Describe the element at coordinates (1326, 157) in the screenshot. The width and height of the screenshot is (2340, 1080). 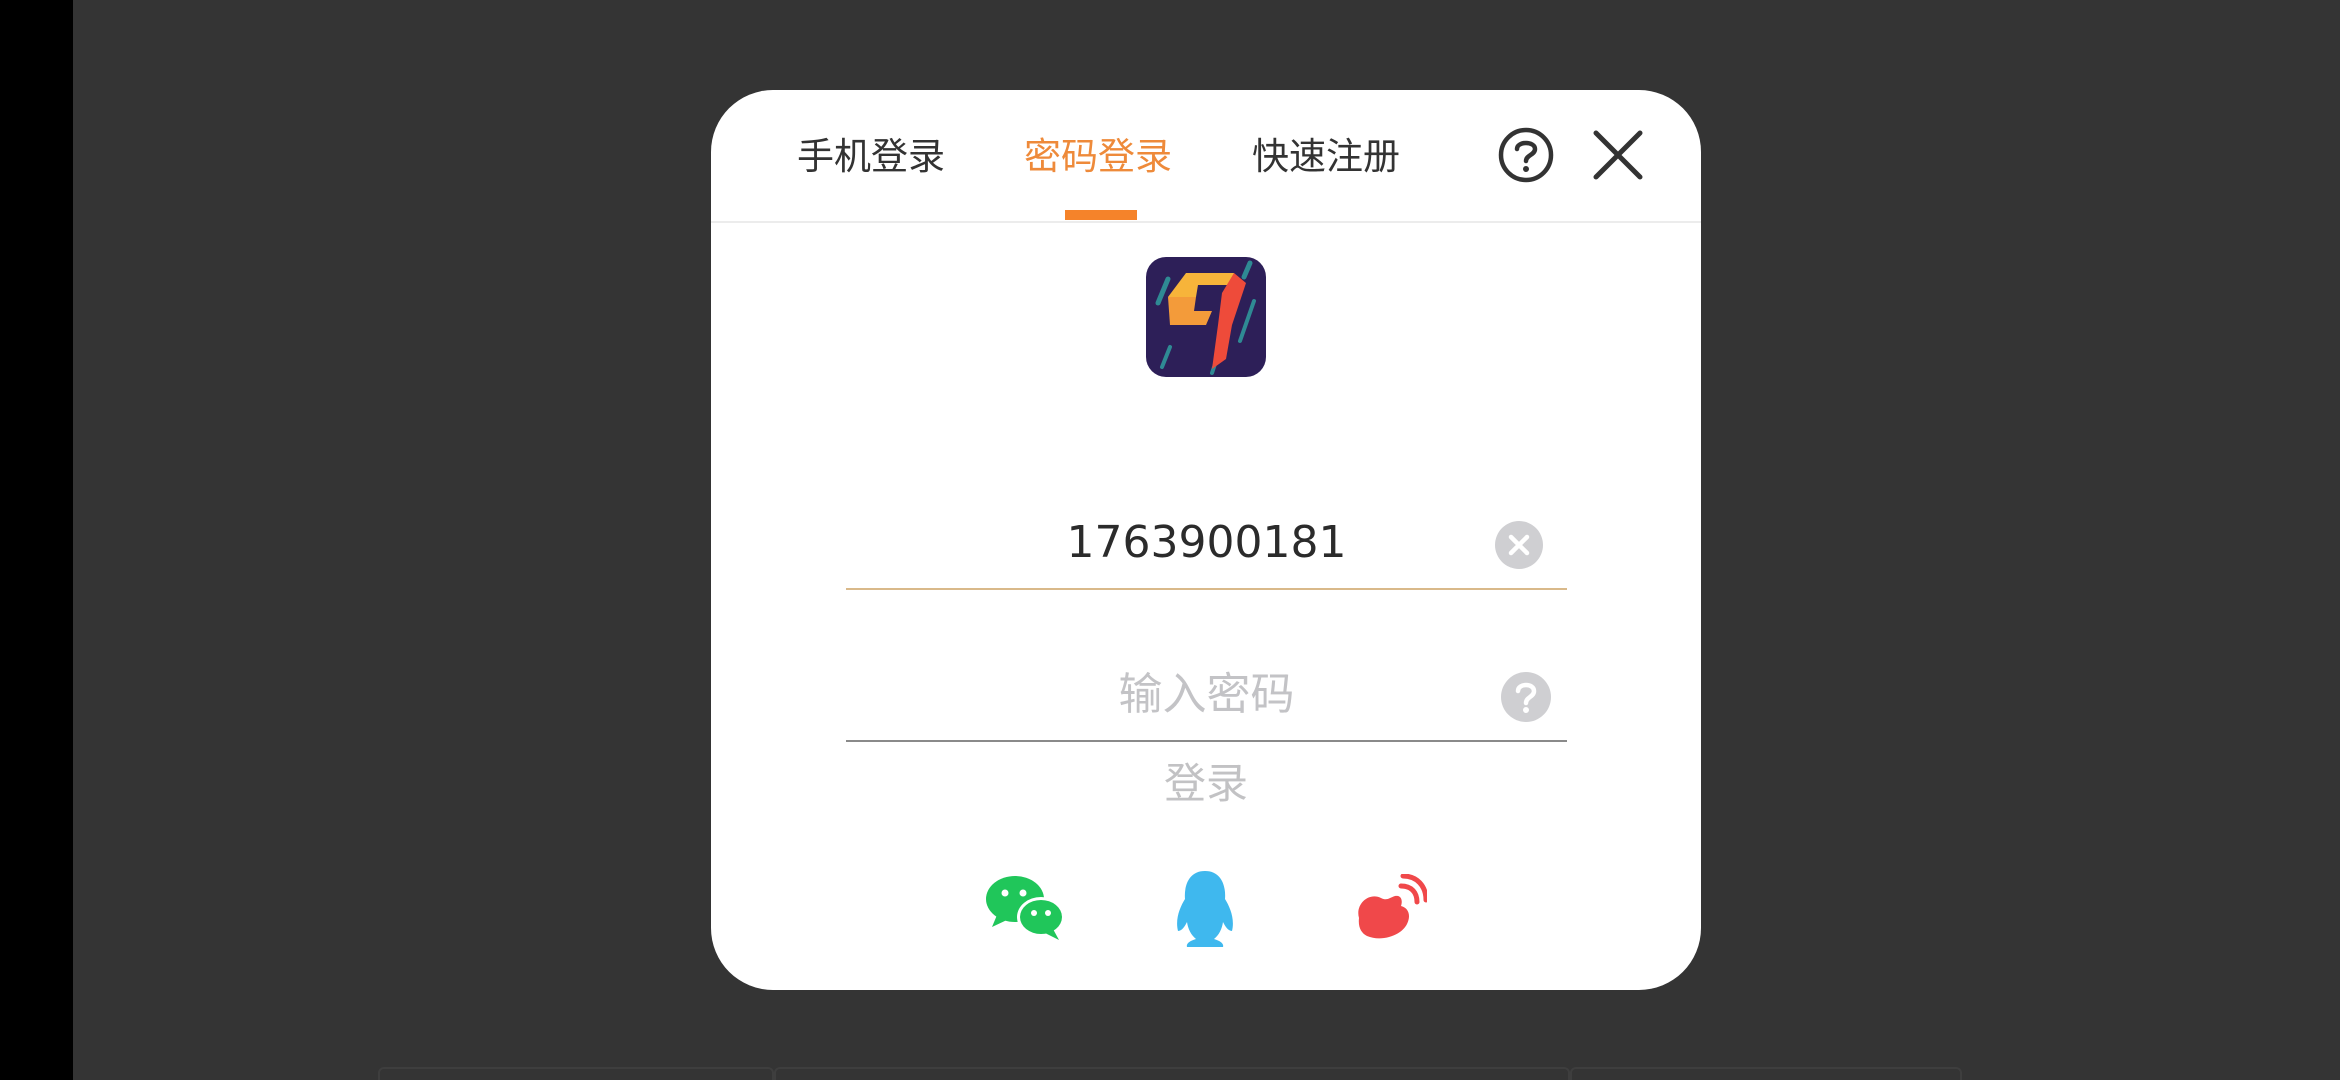
I see `tab-quick-register: 快速注册` at that location.